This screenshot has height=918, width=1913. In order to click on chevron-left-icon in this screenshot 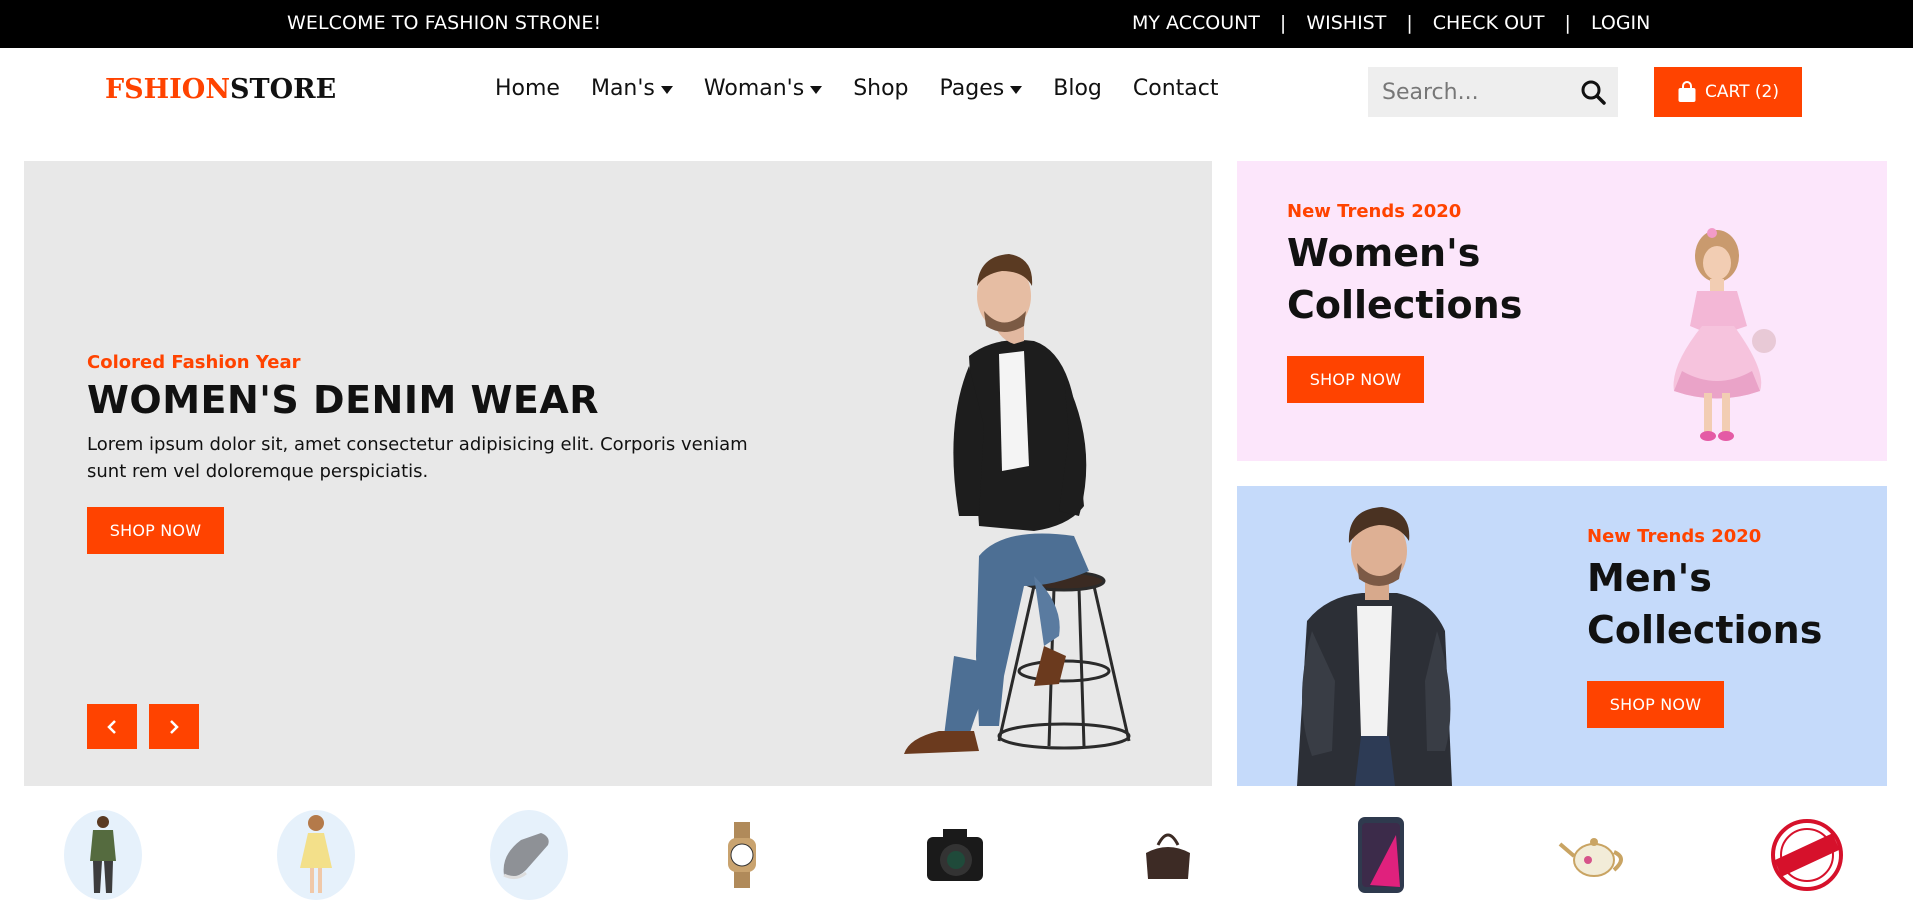, I will do `click(111, 726)`.